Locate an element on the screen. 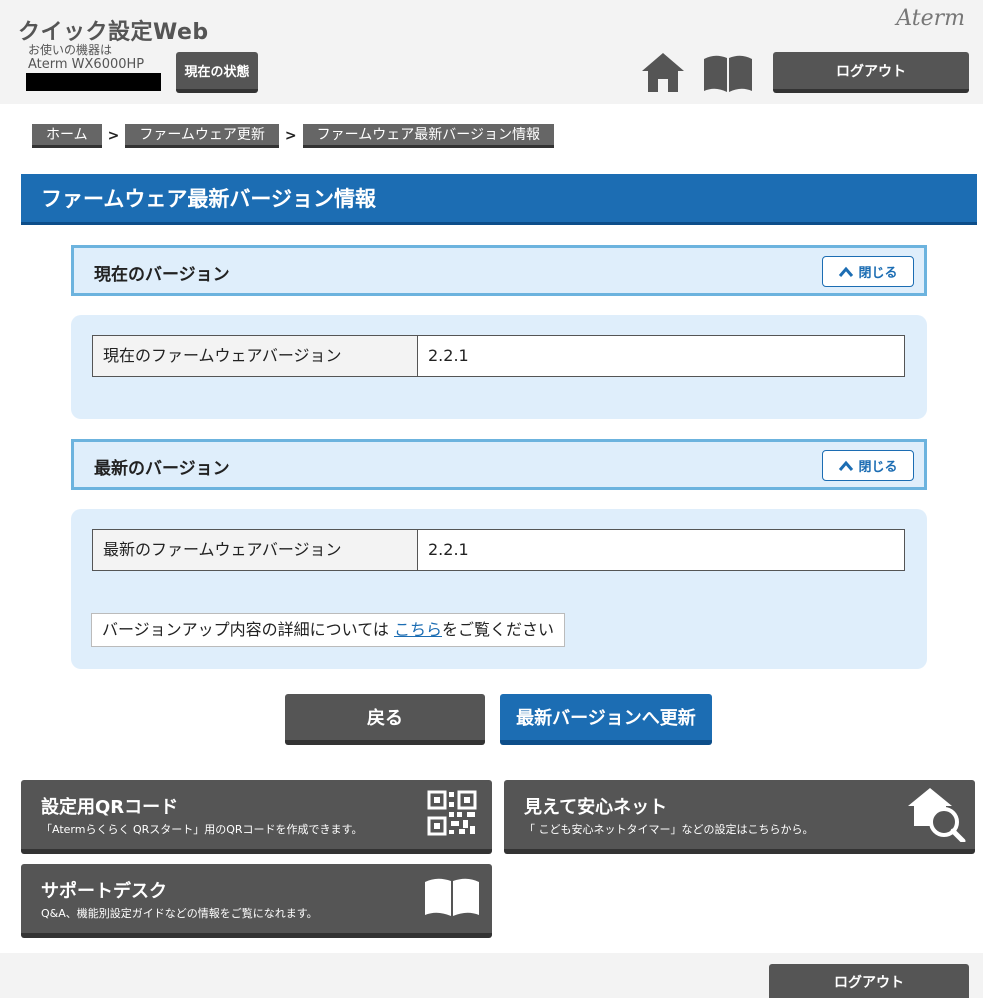 This screenshot has width=983, height=998. release-notes-suffix: をご覧ください is located at coordinates (498, 629).